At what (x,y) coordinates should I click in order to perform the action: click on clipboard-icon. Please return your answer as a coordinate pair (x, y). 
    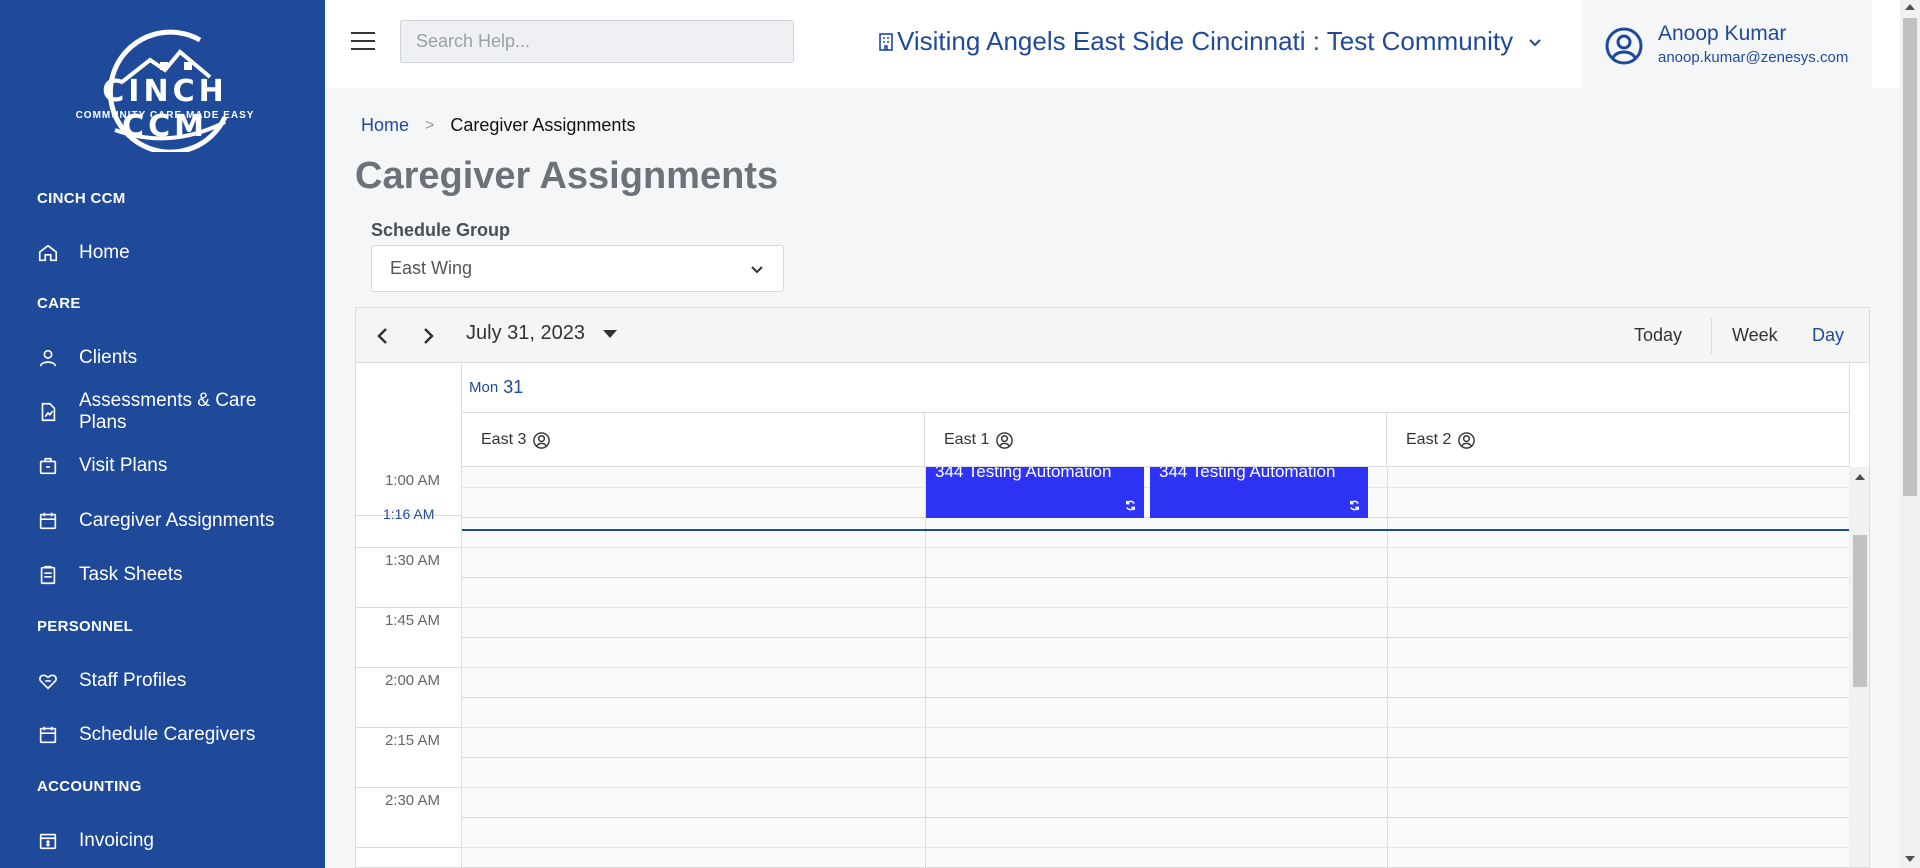
    Looking at the image, I should click on (48, 575).